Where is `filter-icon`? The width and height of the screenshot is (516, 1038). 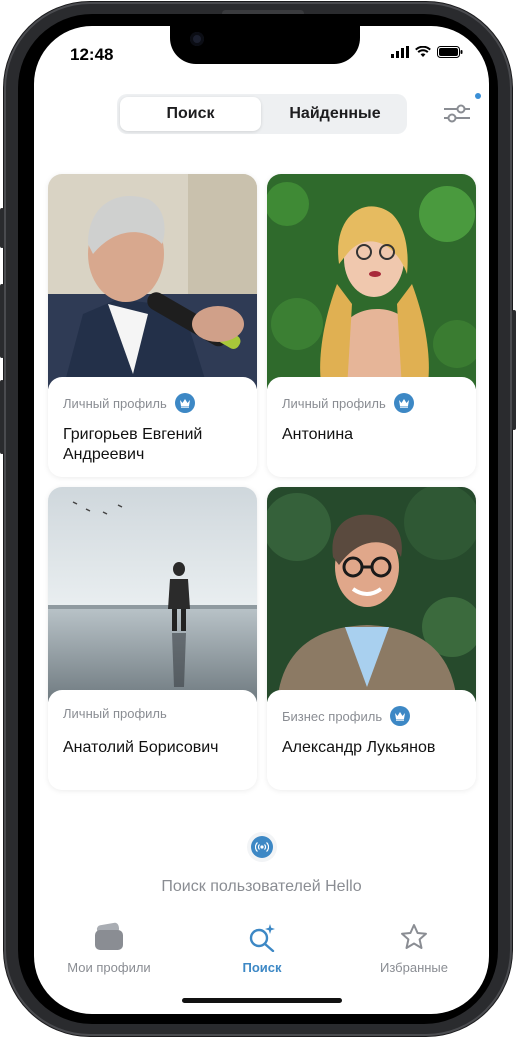
filter-icon is located at coordinates (457, 113).